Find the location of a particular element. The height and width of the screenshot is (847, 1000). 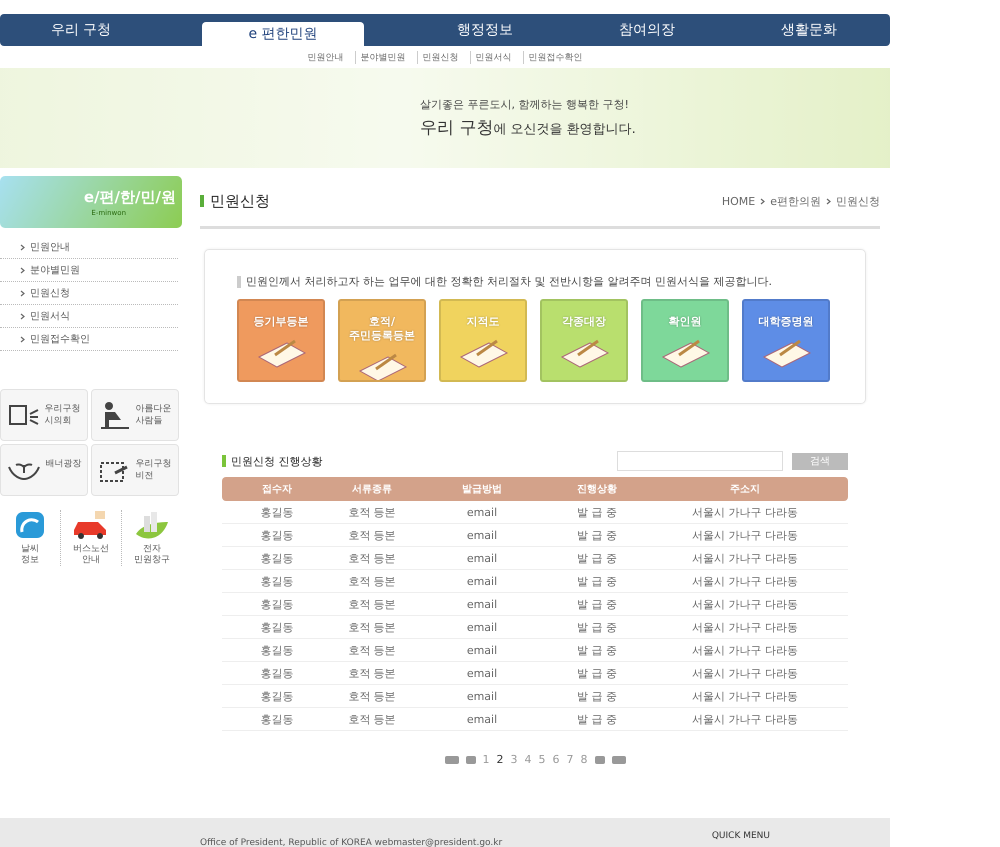

breadcrumb-link: 민원신청 is located at coordinates (858, 201).